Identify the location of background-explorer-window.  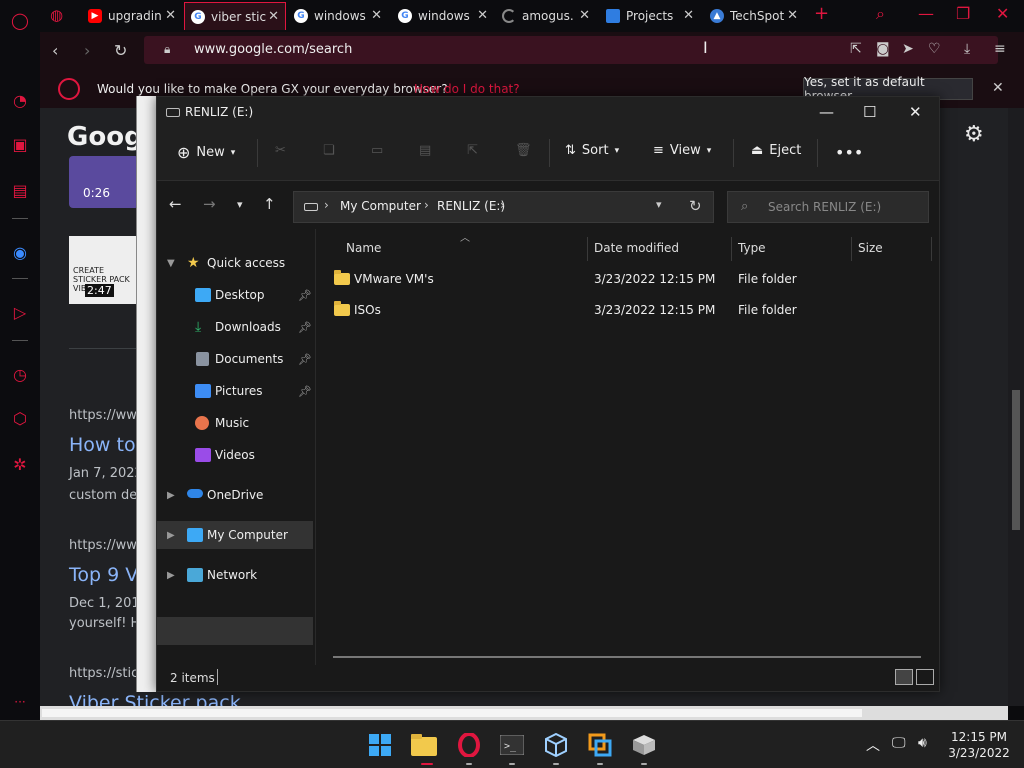
(146, 394).